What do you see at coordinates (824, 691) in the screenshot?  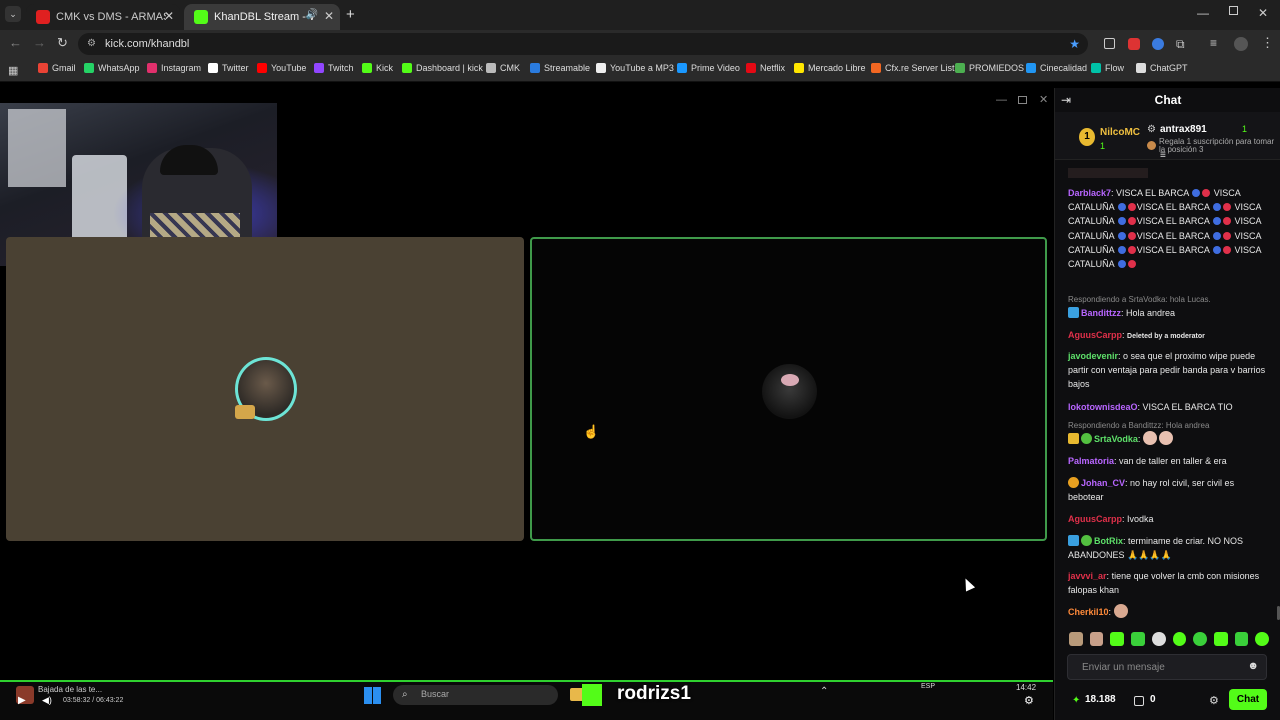 I see `tray-chevron-icon: ⌃` at bounding box center [824, 691].